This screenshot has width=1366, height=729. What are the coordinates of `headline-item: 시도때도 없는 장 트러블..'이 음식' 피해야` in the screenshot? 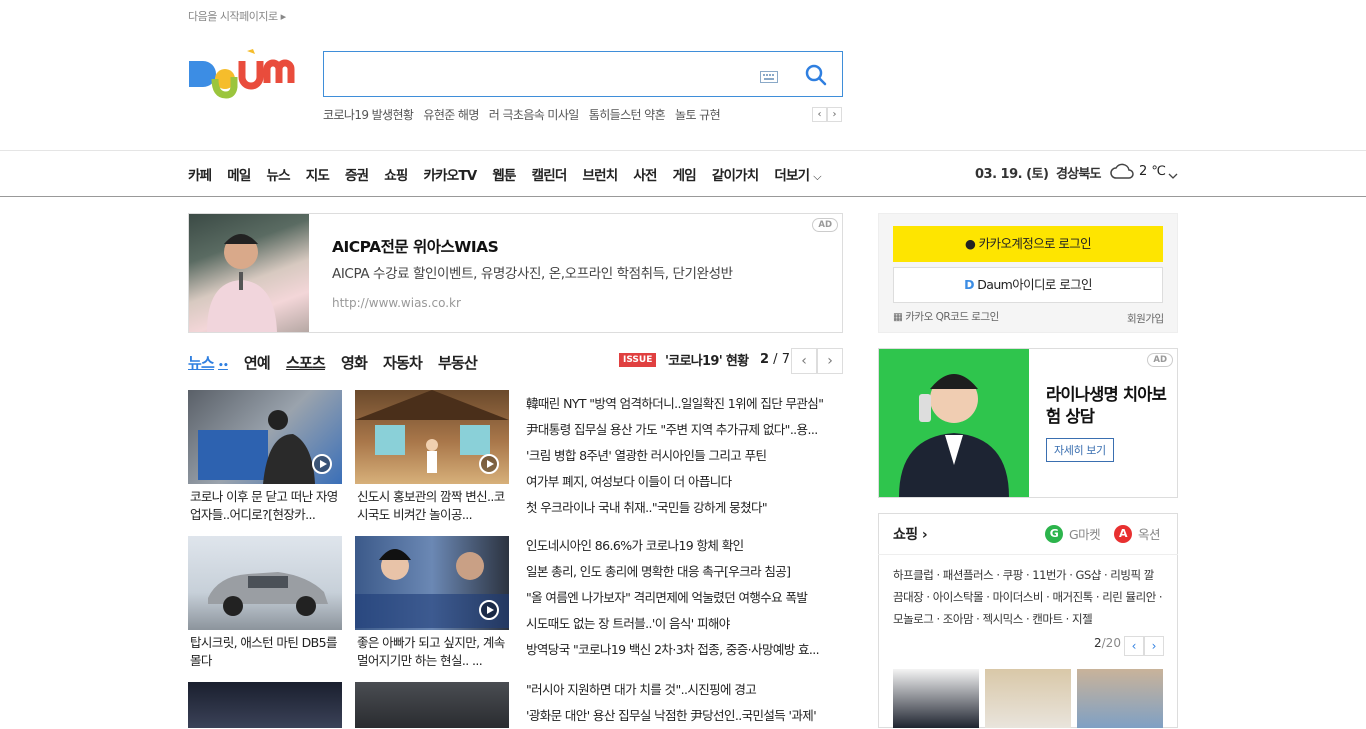 It's located at (684, 624).